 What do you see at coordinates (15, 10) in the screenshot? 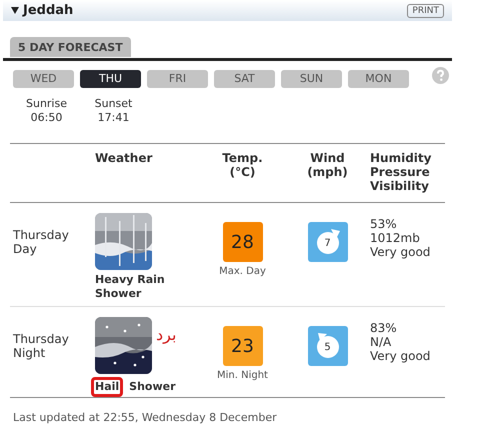
I see `collapse-icon` at bounding box center [15, 10].